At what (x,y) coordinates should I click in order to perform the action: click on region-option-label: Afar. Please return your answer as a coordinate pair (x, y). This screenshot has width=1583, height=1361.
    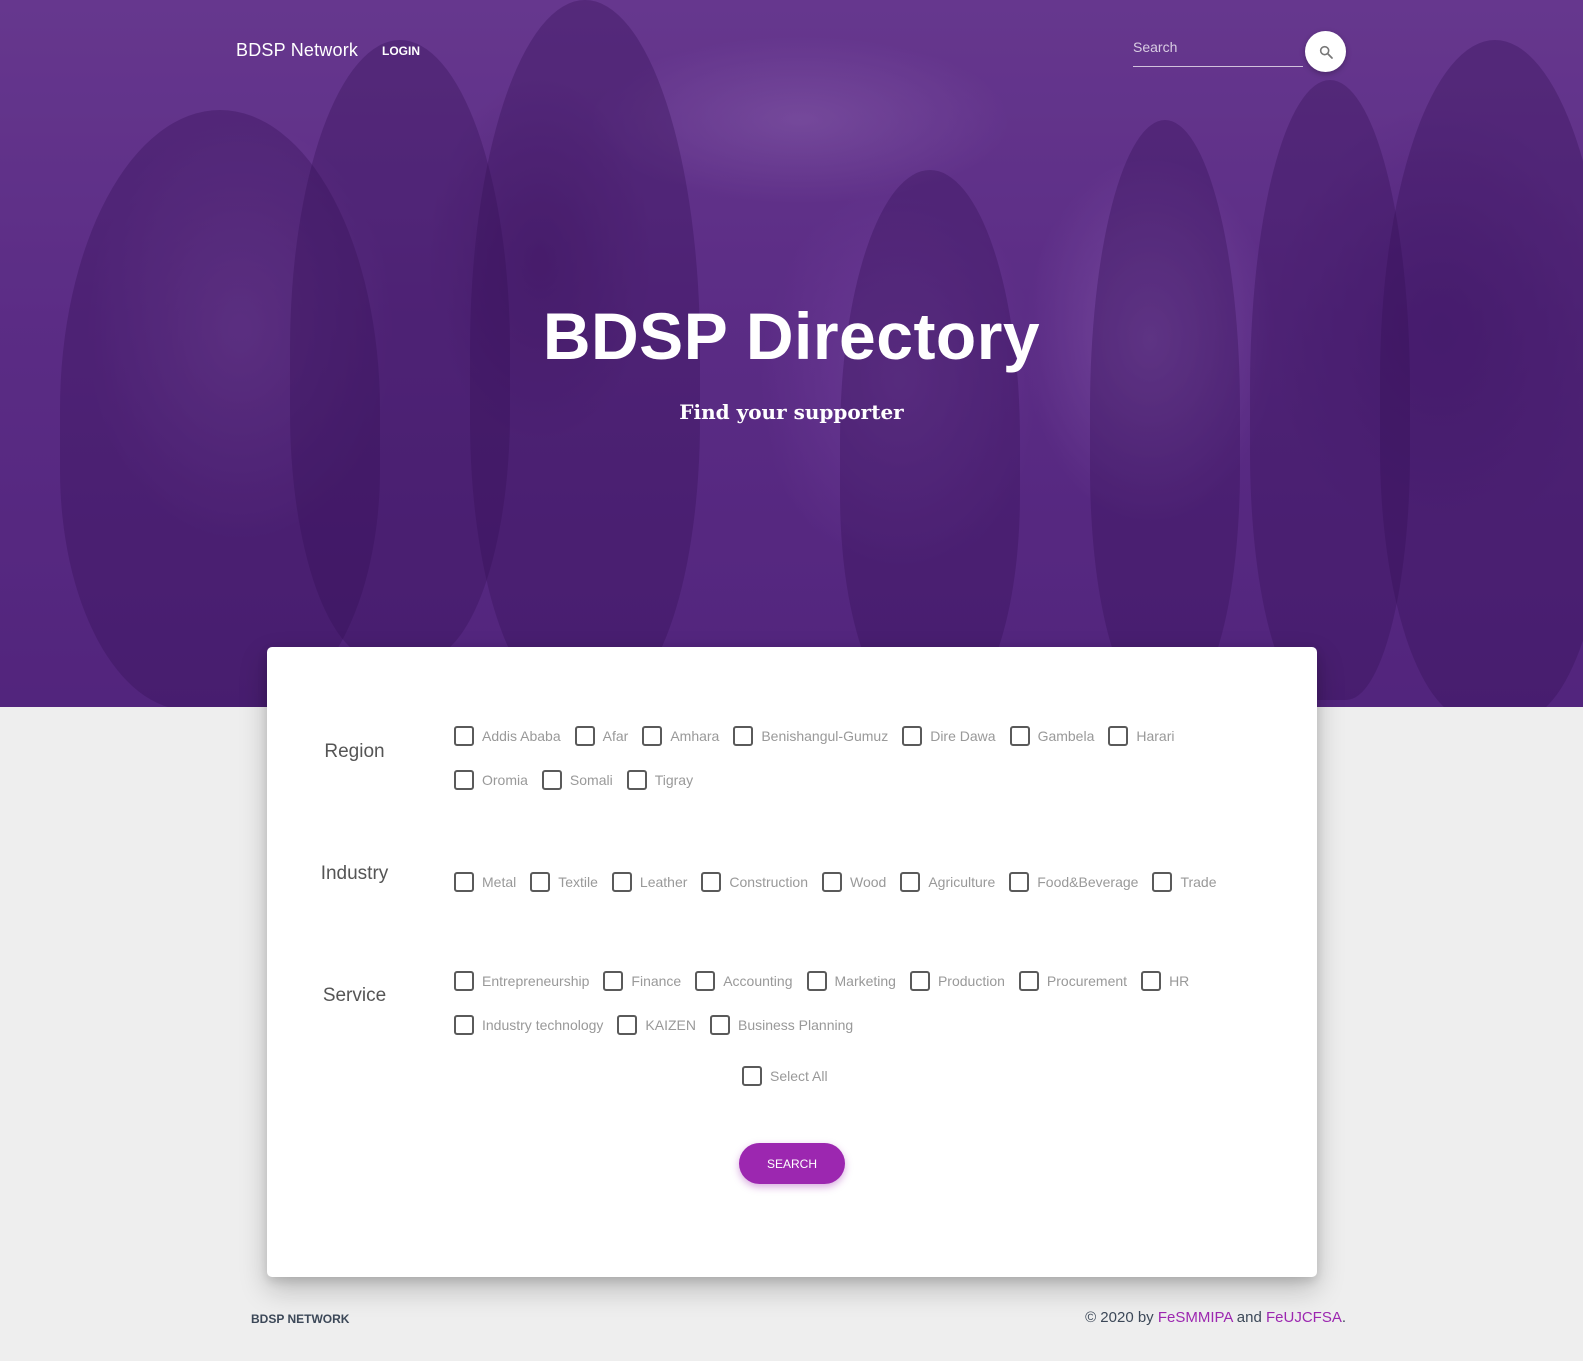
    Looking at the image, I should click on (615, 736).